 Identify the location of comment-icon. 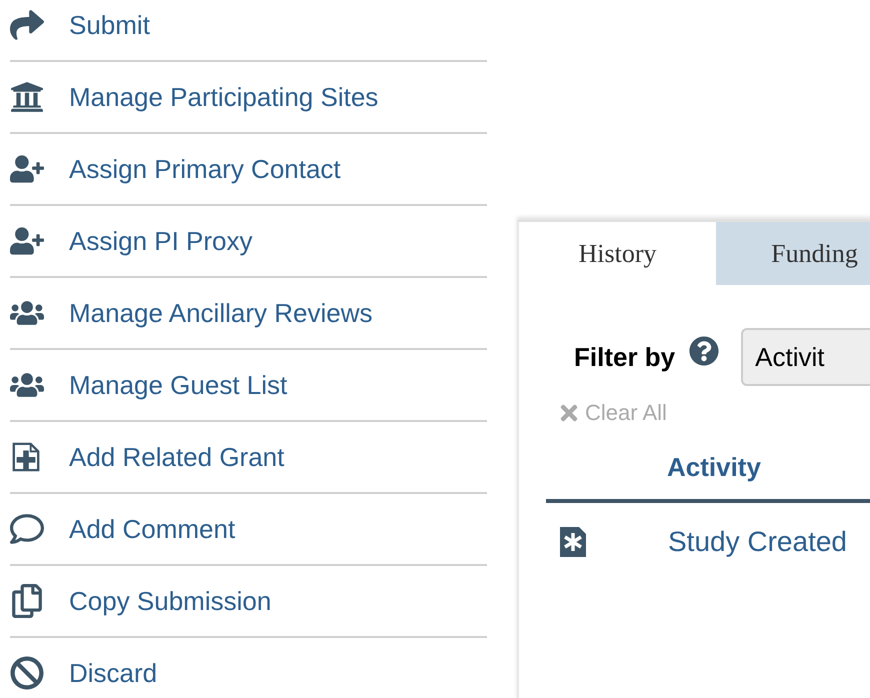
(27, 529).